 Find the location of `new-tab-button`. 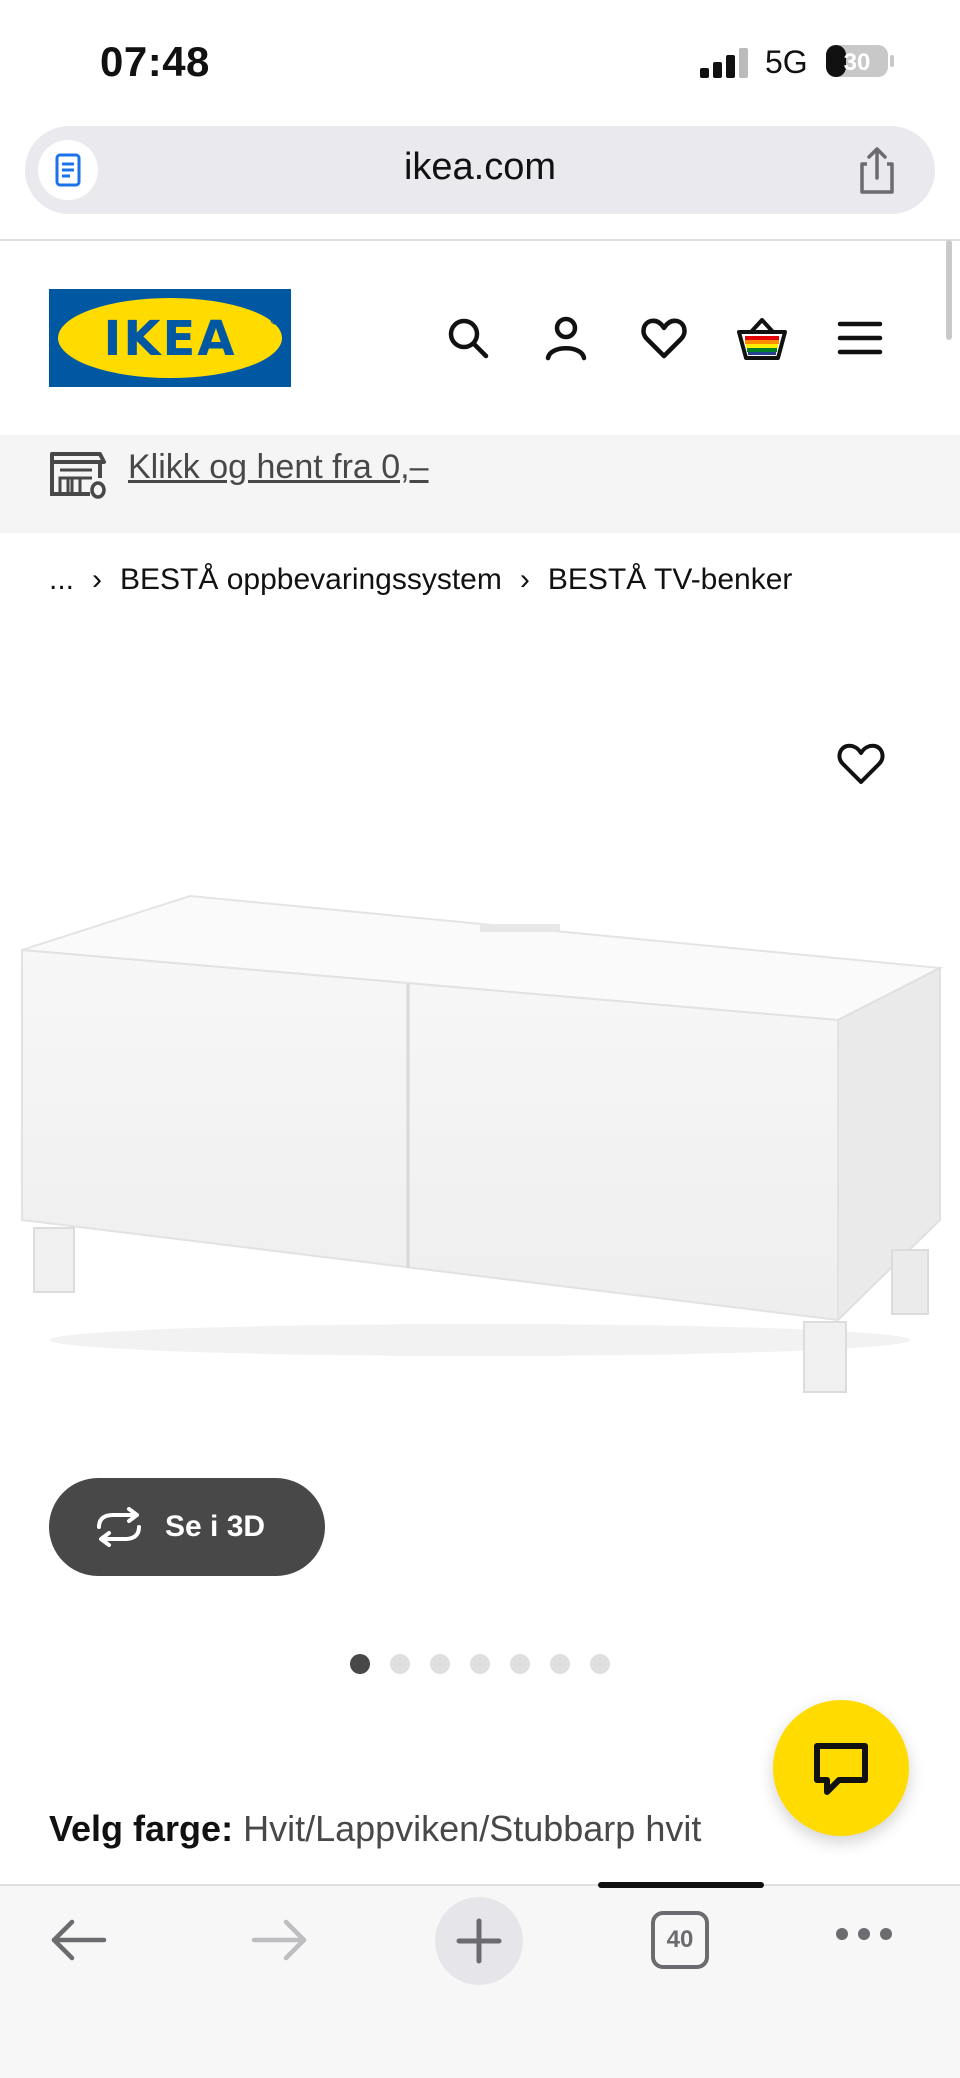

new-tab-button is located at coordinates (479, 1941).